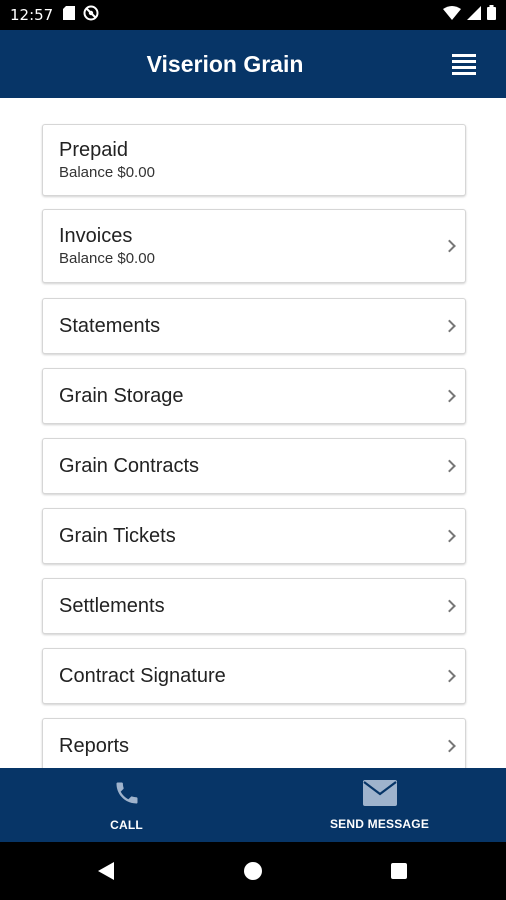 The height and width of the screenshot is (900, 506). What do you see at coordinates (117, 535) in the screenshot?
I see `menu-item-label: Grain Tickets` at bounding box center [117, 535].